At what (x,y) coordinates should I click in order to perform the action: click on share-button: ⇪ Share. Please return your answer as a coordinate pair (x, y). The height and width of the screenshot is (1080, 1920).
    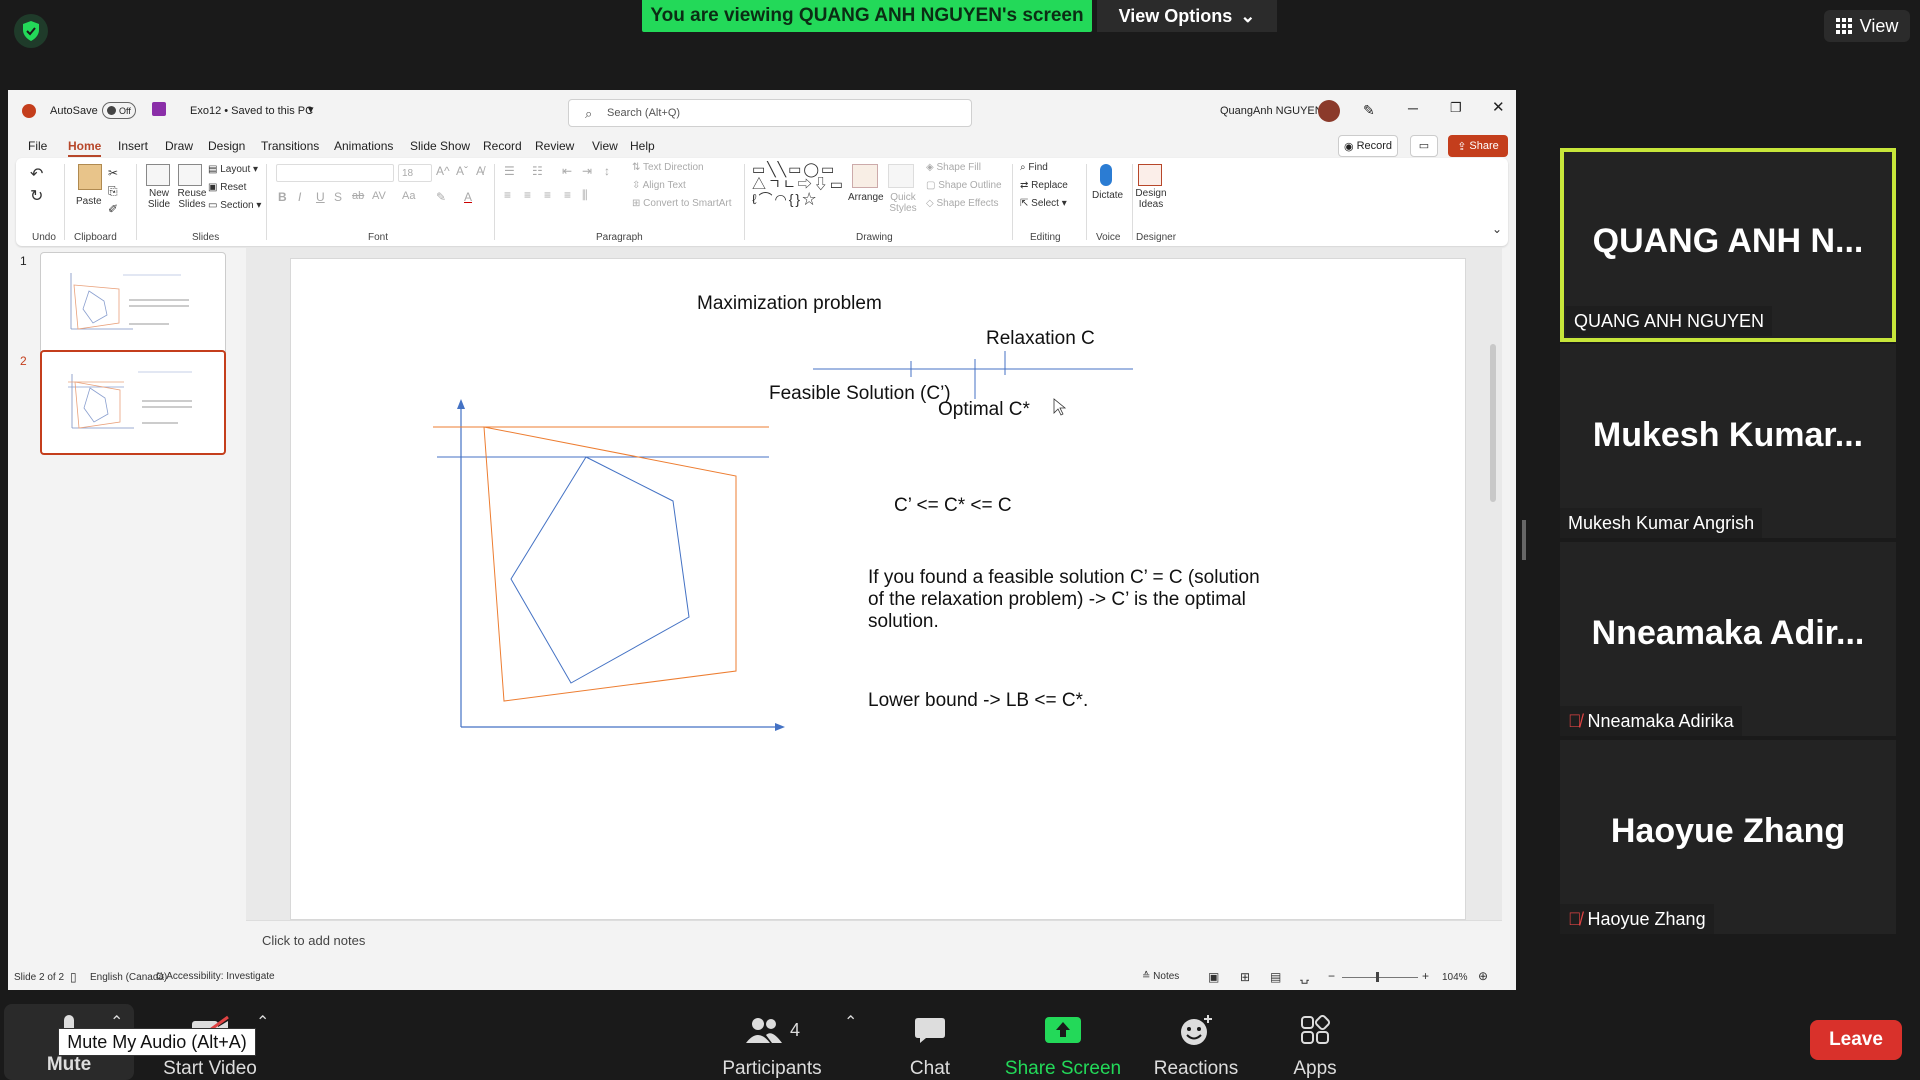
    Looking at the image, I should click on (1478, 146).